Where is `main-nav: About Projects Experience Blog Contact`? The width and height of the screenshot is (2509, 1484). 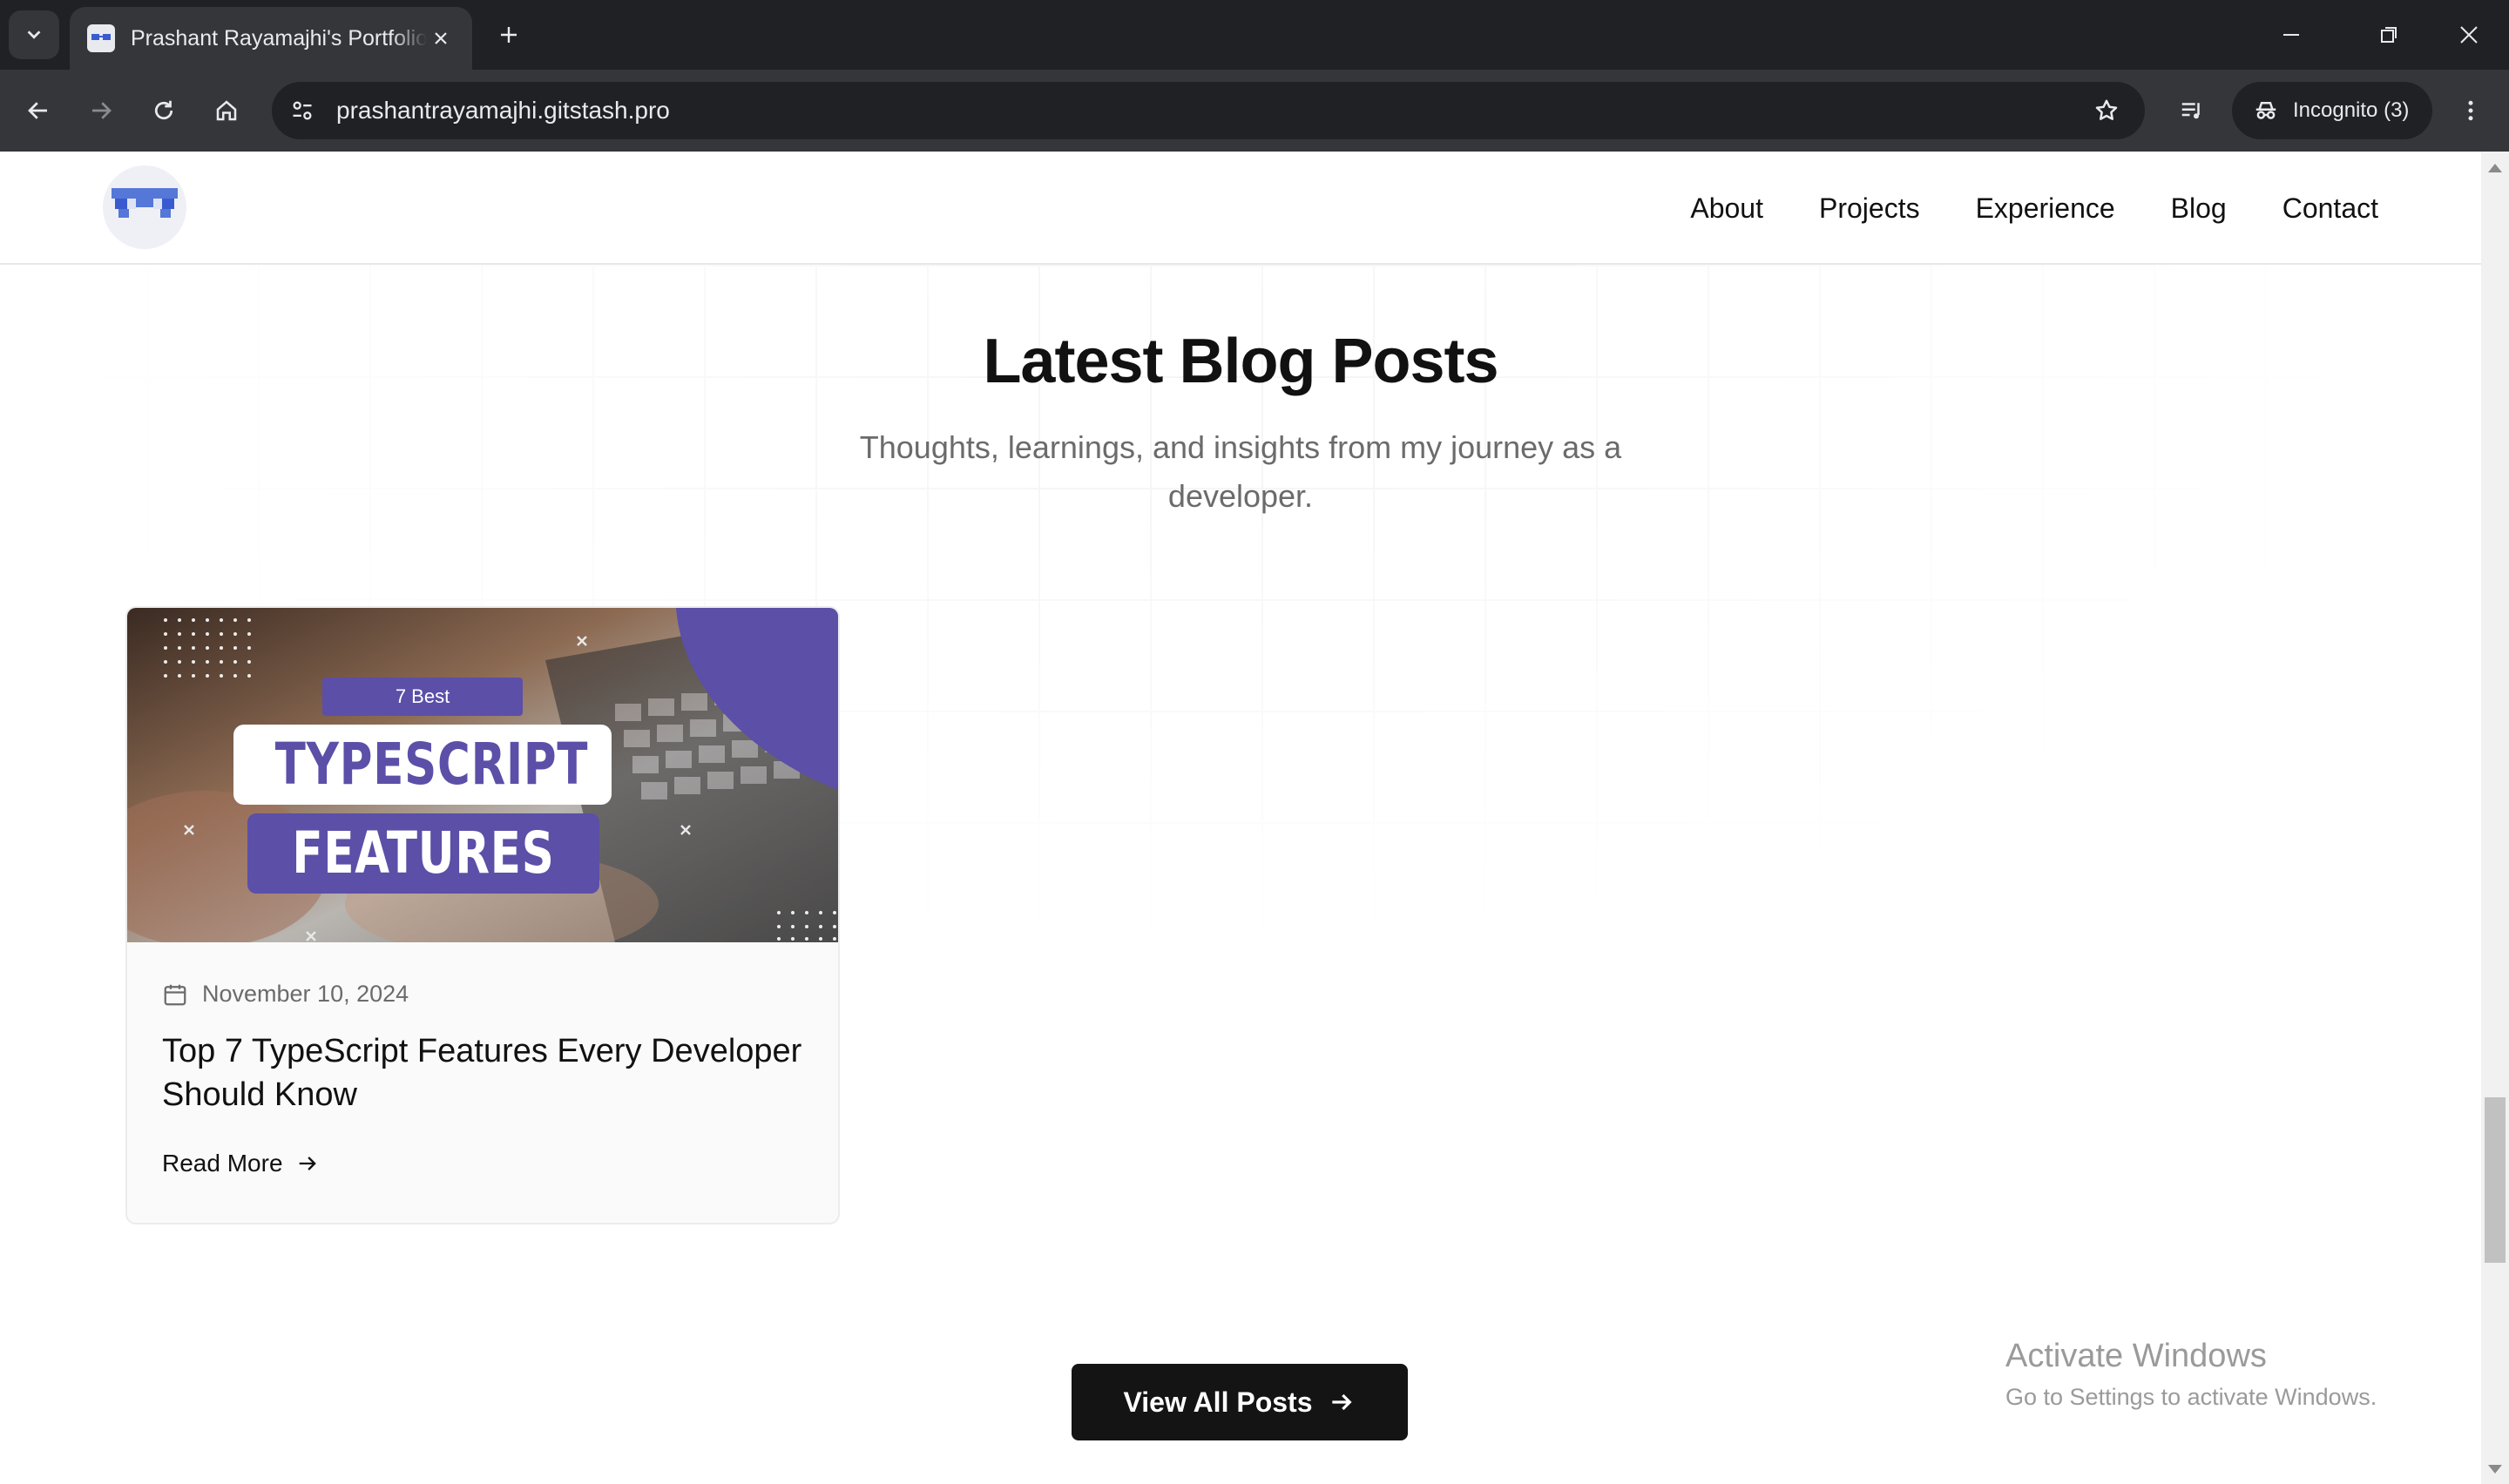 main-nav: About Projects Experience Blog Contact is located at coordinates (2034, 209).